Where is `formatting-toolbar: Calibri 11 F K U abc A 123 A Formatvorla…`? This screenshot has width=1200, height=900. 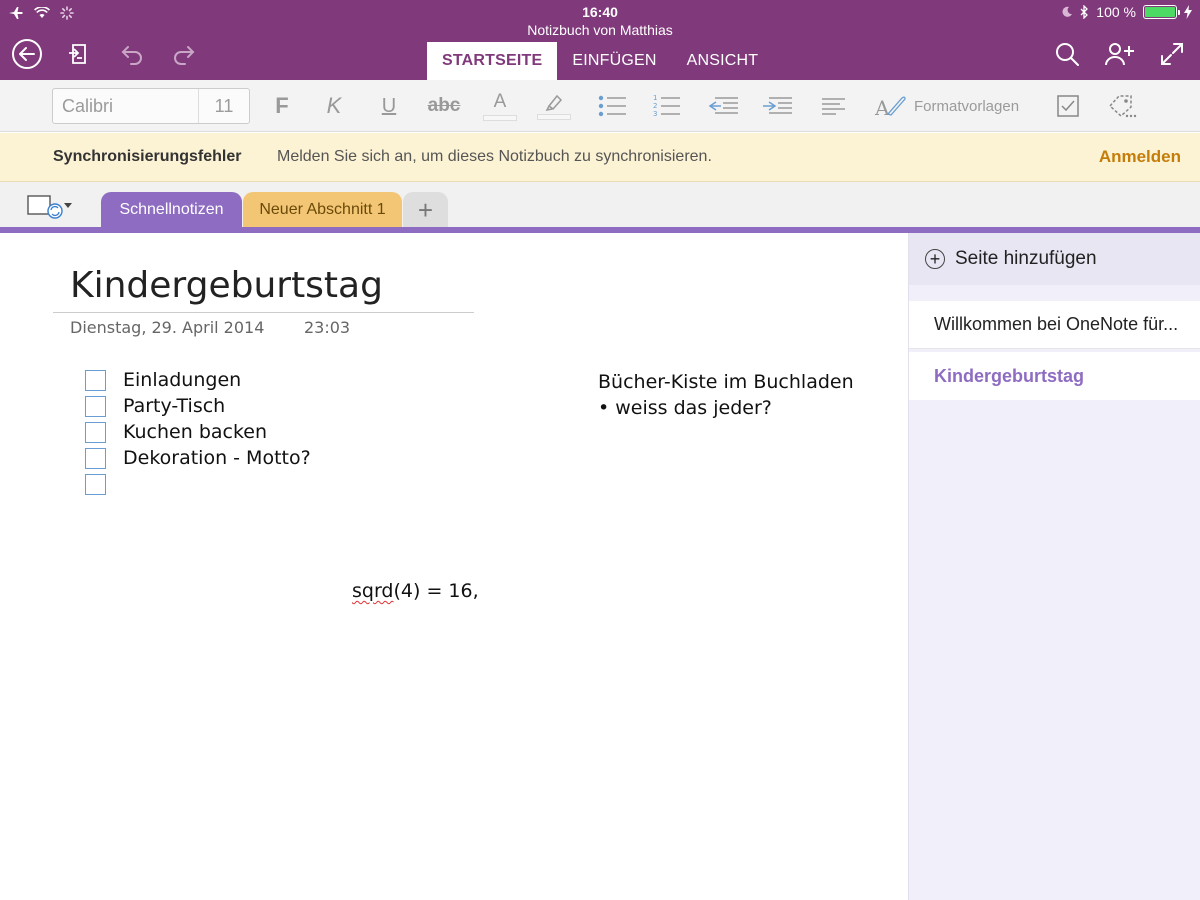 formatting-toolbar: Calibri 11 F K U abc A 123 A Formatvorla… is located at coordinates (600, 106).